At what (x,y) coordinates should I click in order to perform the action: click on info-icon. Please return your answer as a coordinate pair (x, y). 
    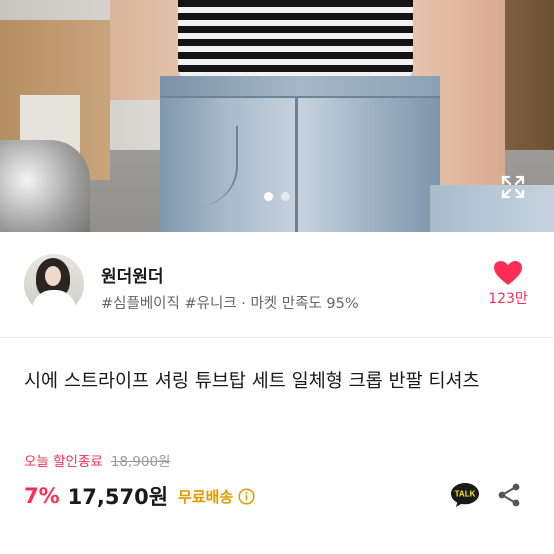
    Looking at the image, I should click on (246, 496).